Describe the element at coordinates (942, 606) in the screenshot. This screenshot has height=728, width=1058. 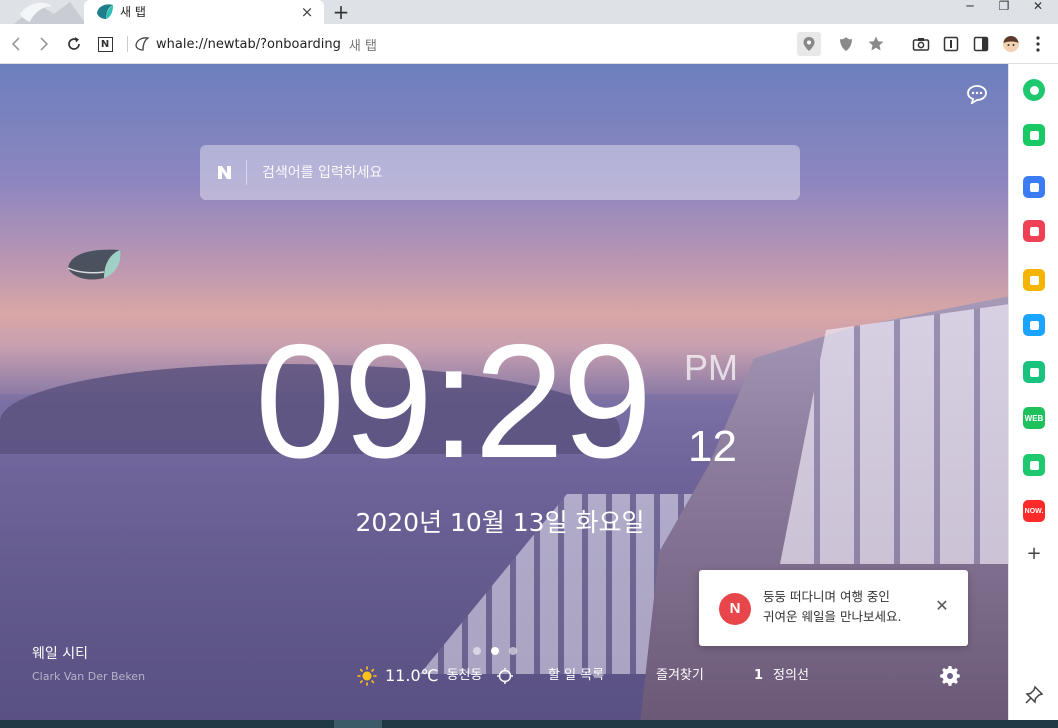
I see `close-icon: ✕` at that location.